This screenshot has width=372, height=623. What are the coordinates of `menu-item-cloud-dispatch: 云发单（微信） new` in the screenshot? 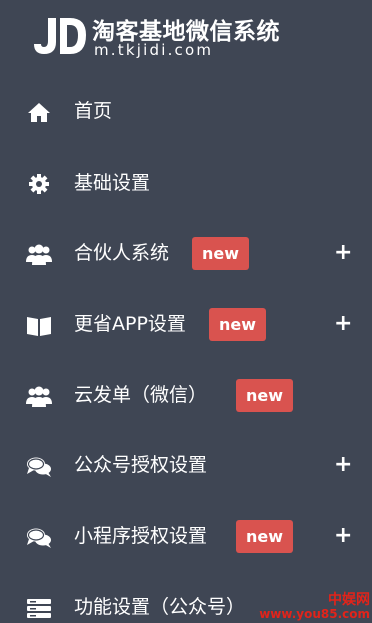 It's located at (186, 396).